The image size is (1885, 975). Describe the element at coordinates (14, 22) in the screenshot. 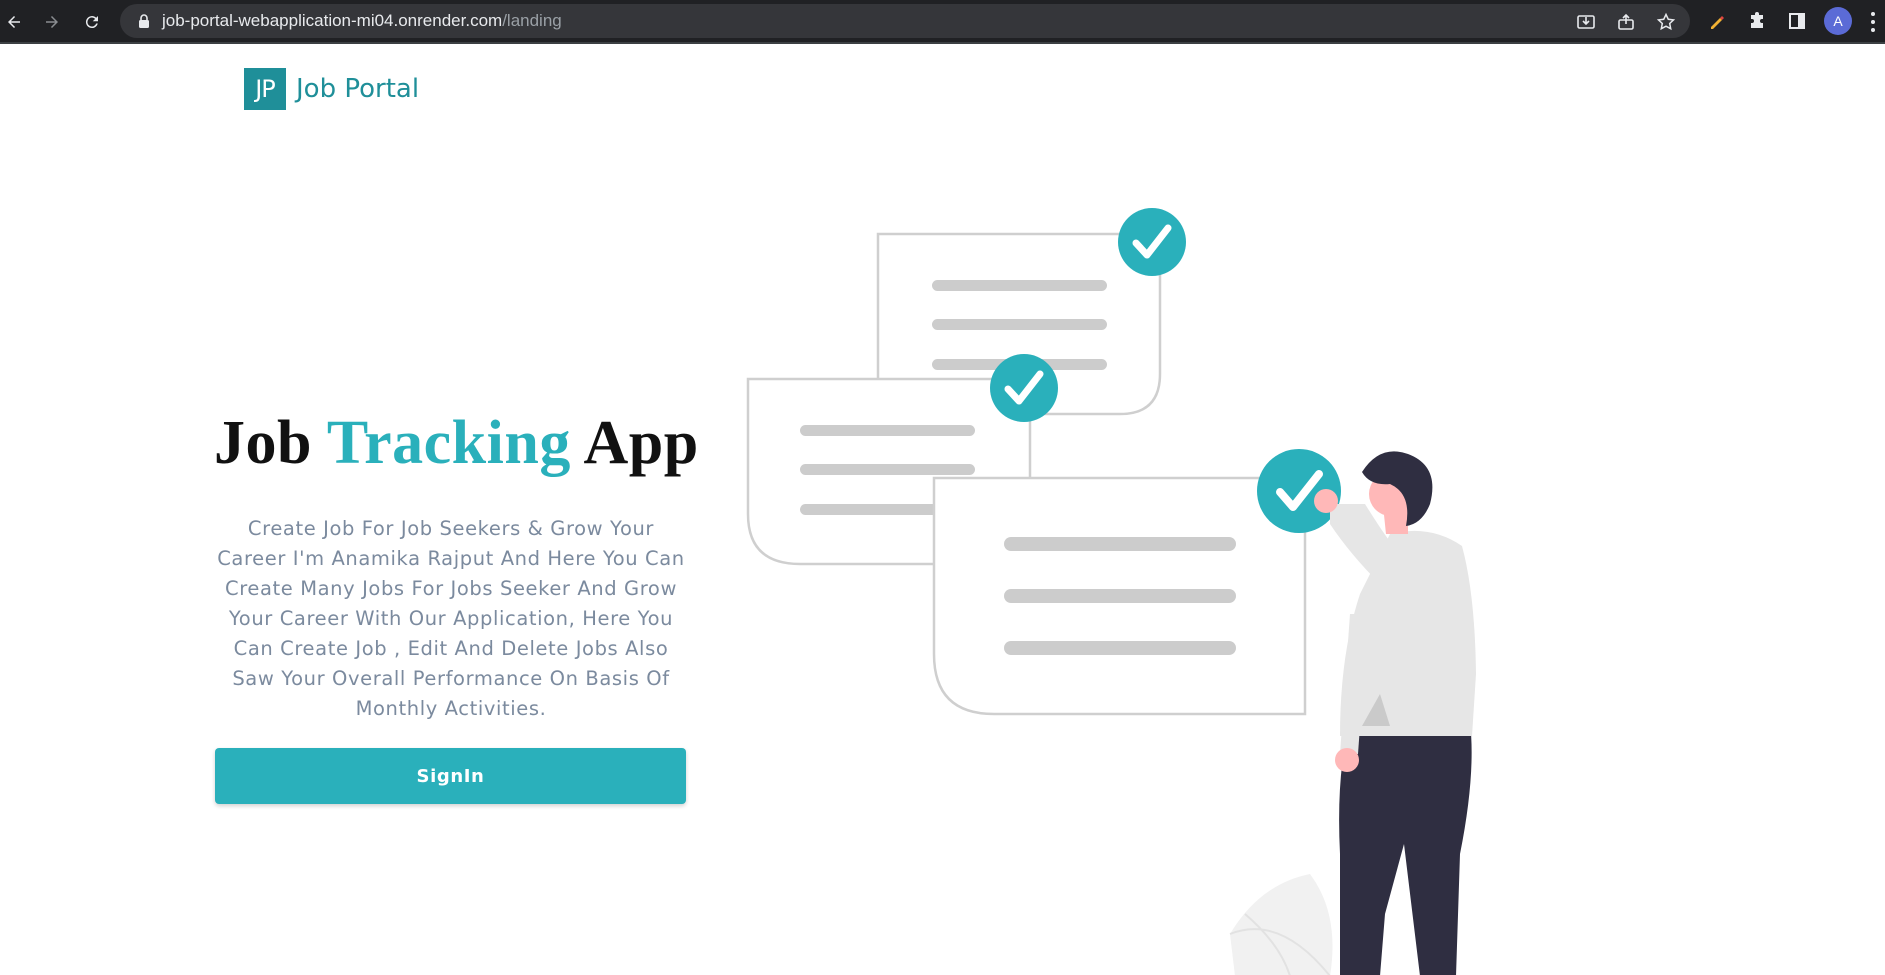

I see `back-arrow-icon` at that location.